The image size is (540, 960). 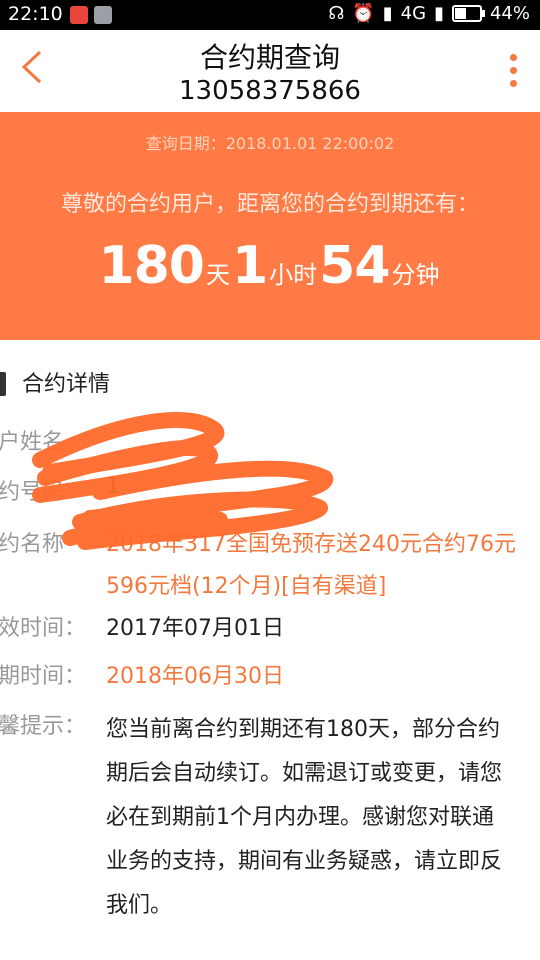 I want to click on countdown-hours-unit: 小时, so click(x=293, y=275).